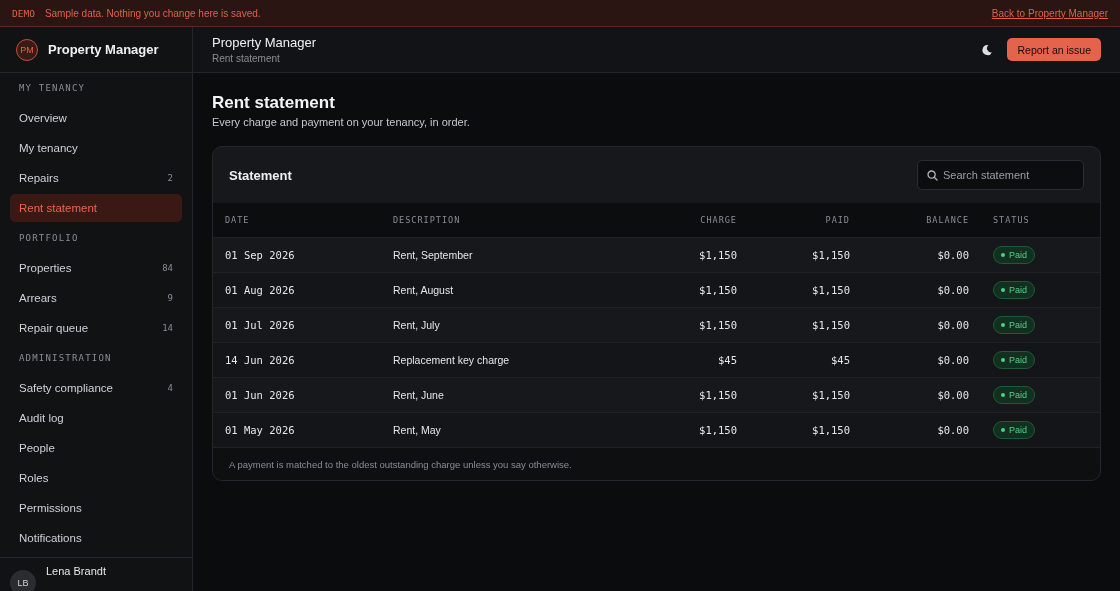 This screenshot has height=591, width=1120. Describe the element at coordinates (96, 448) in the screenshot. I see `nav-item: People` at that location.